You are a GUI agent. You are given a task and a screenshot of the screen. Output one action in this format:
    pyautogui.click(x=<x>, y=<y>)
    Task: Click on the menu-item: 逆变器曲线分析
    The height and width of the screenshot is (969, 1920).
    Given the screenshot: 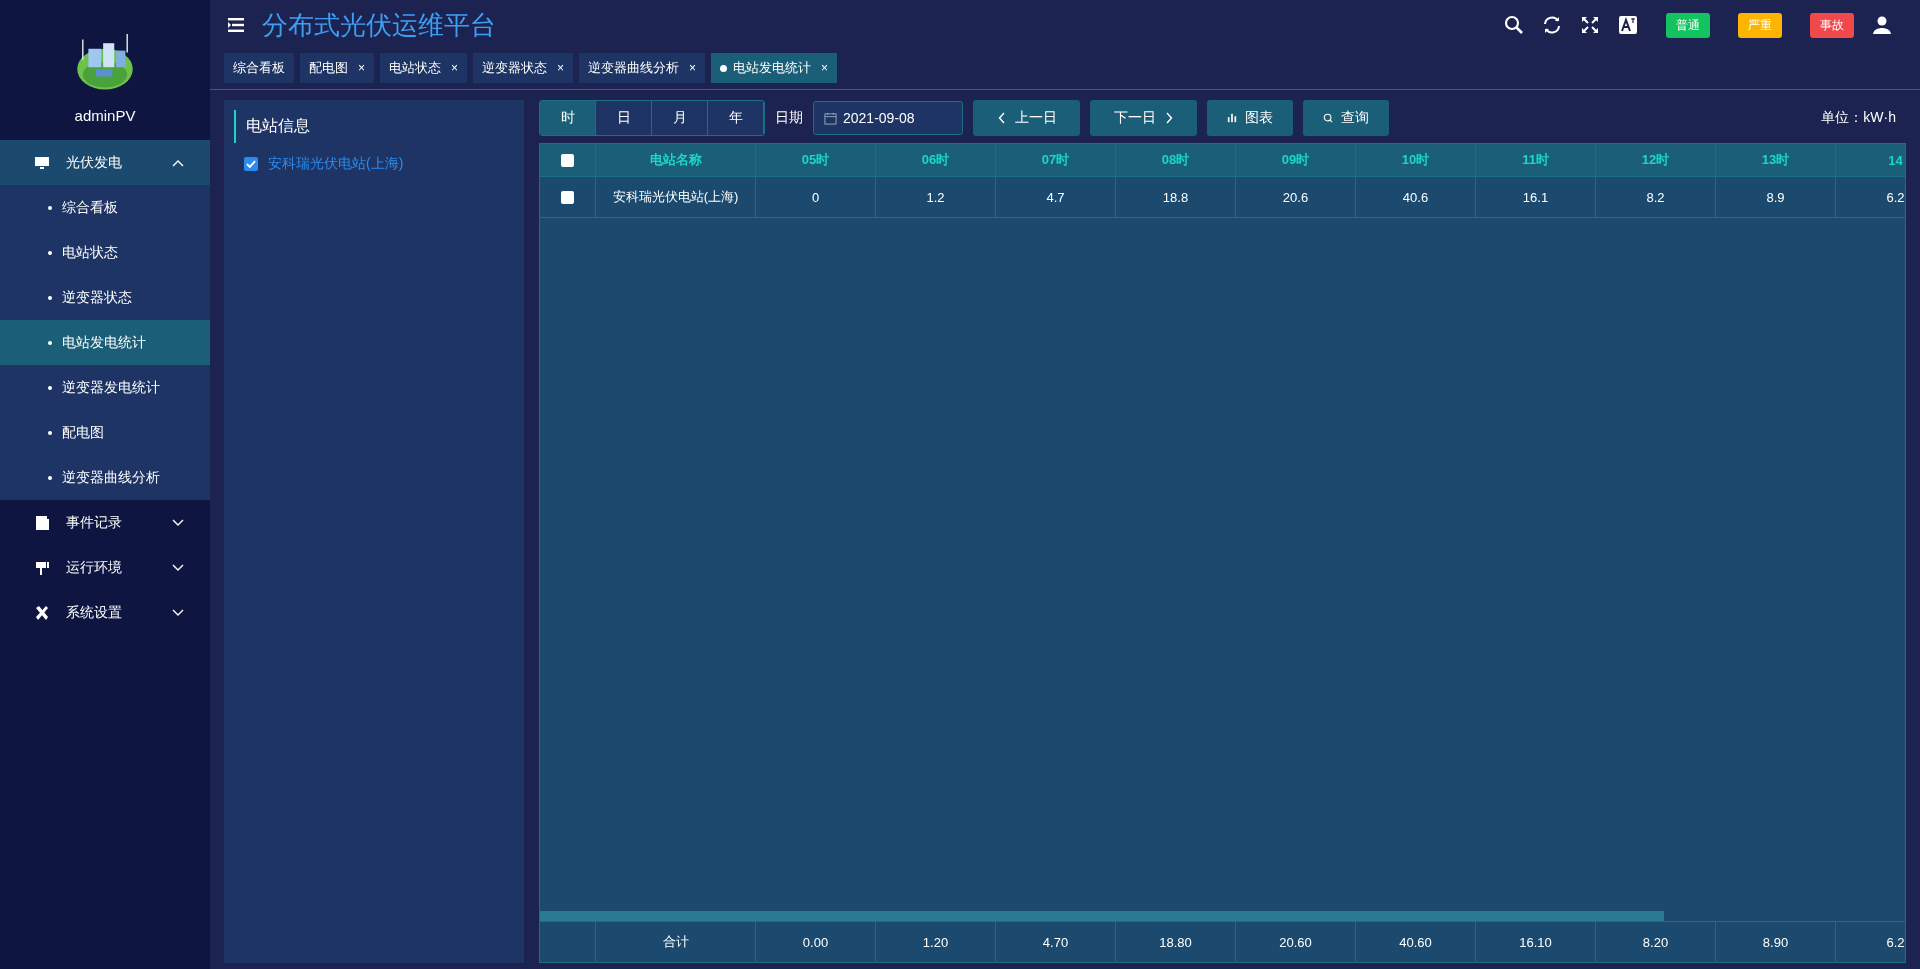 What is the action you would take?
    pyautogui.click(x=105, y=477)
    